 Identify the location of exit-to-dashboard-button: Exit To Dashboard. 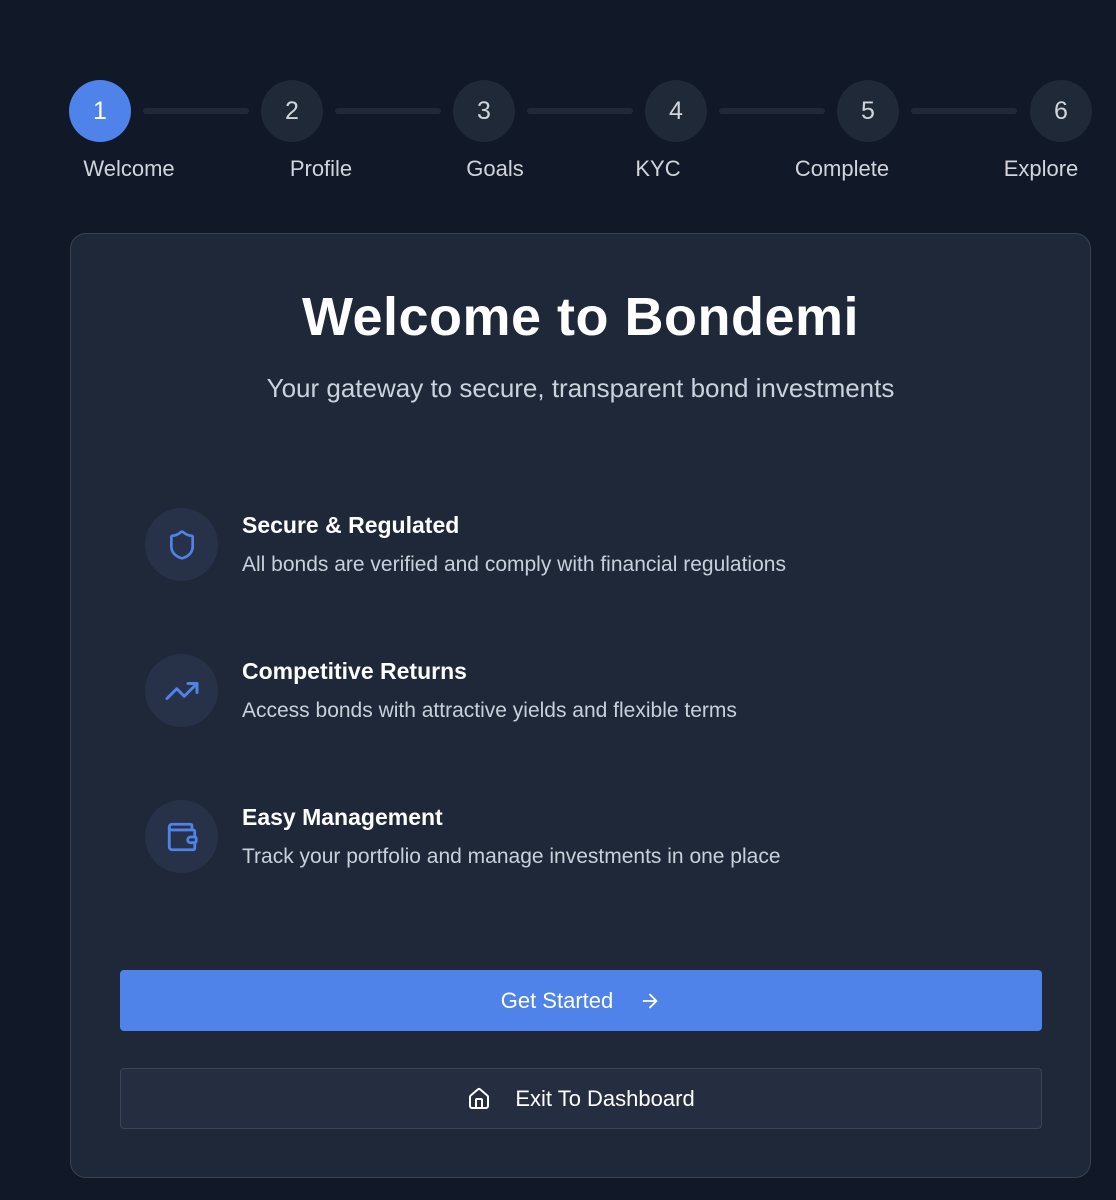
(581, 1098).